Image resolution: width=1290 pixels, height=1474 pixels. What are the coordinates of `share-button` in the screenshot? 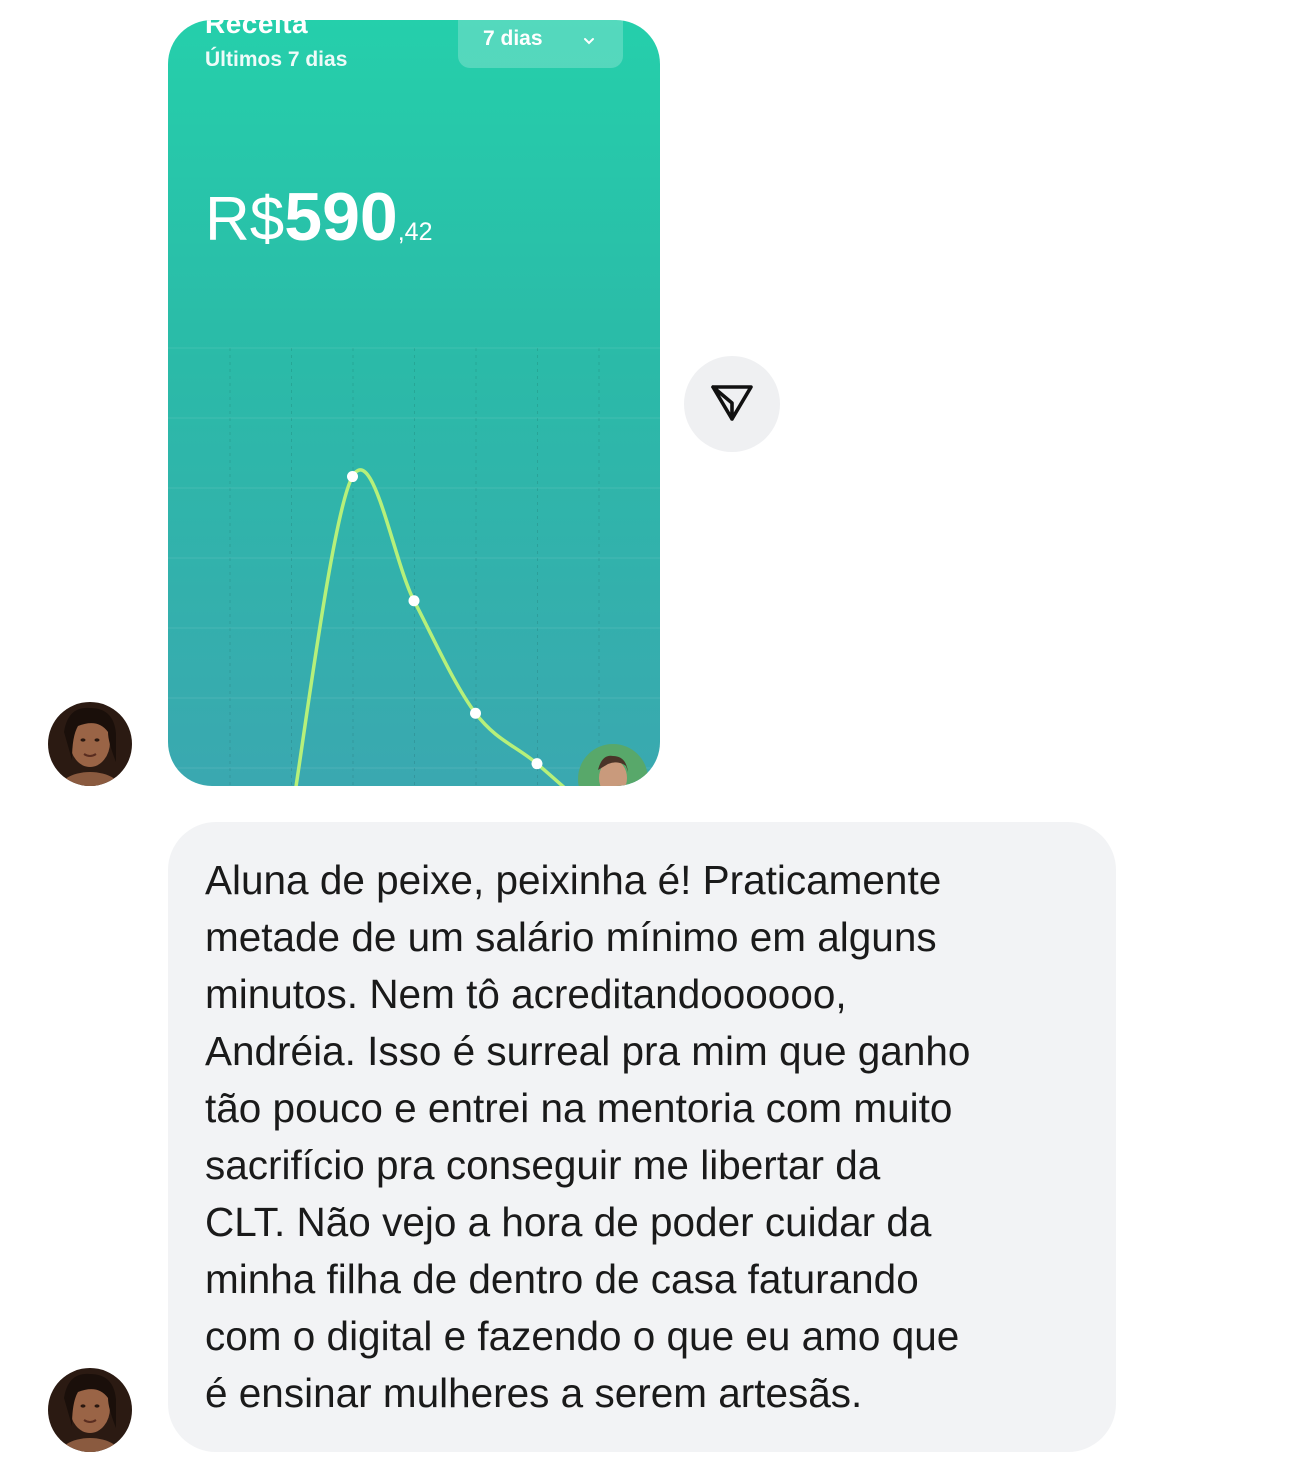 It's located at (732, 404).